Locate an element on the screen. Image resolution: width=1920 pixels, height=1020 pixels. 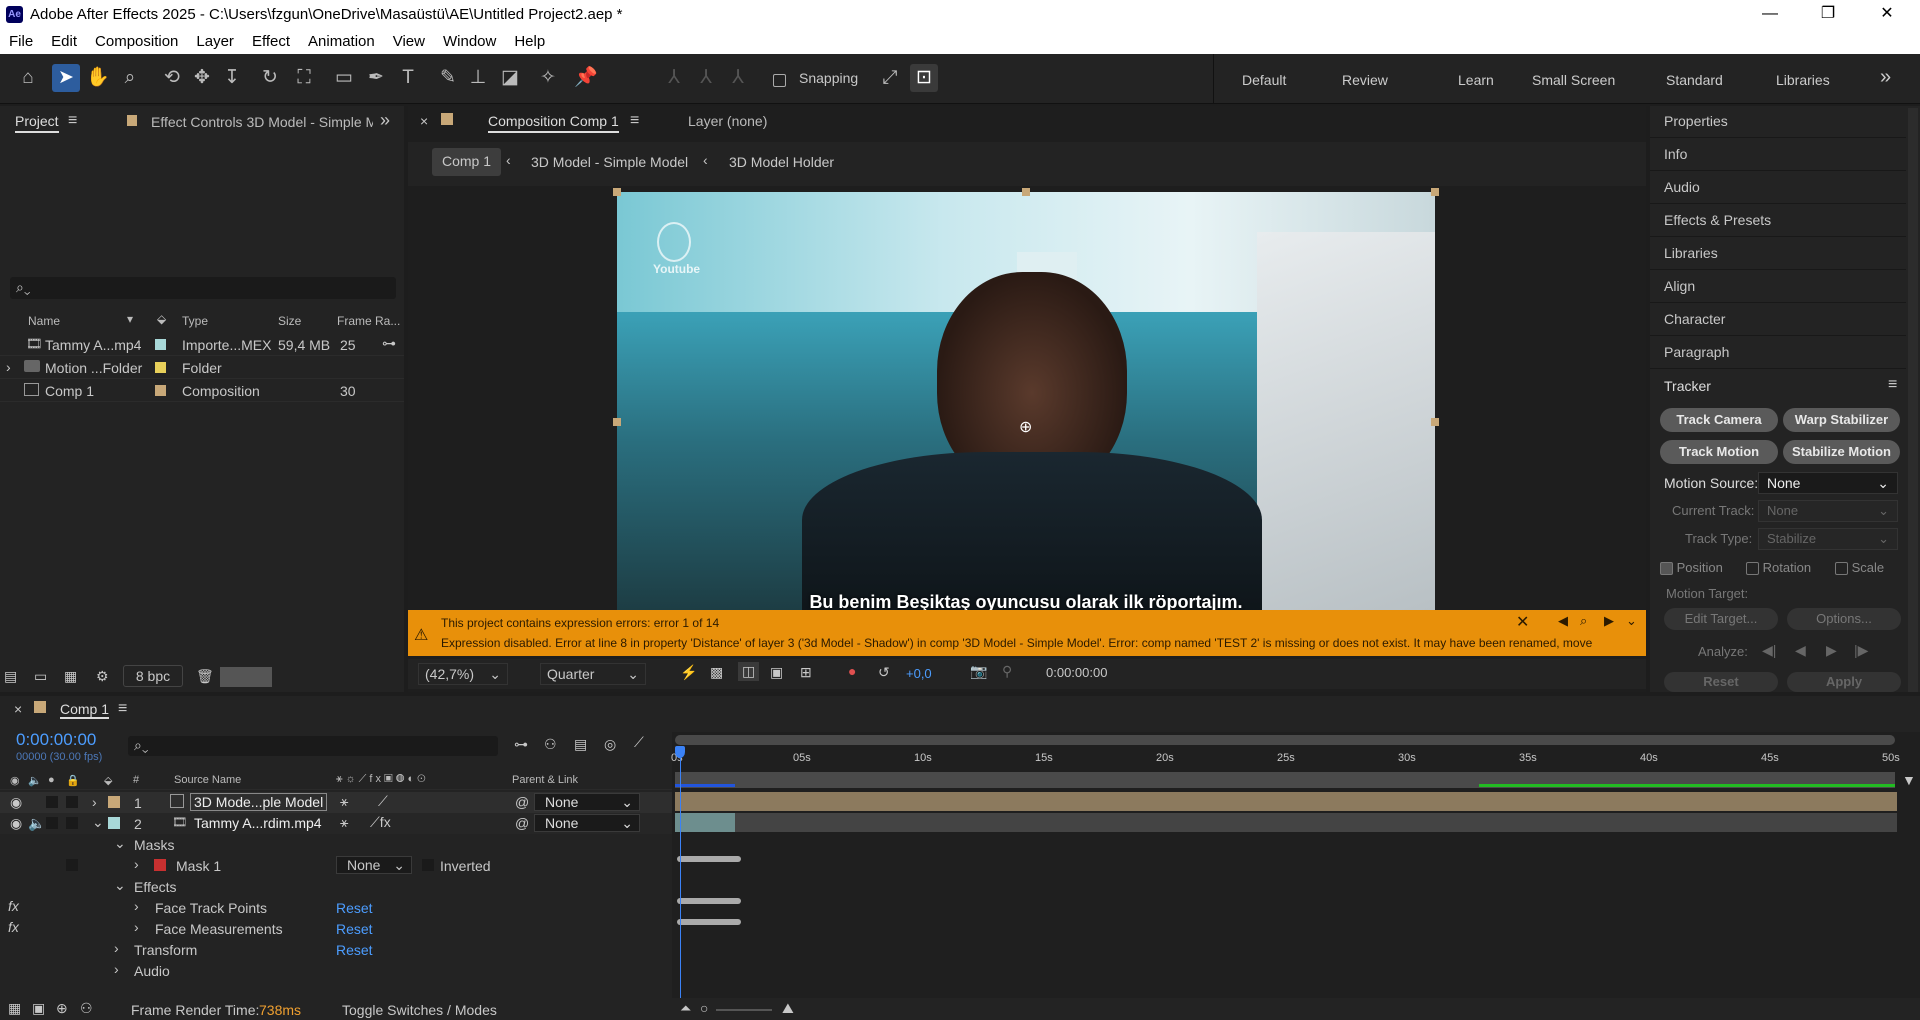
type-tool-icon: T is located at coordinates (408, 78).